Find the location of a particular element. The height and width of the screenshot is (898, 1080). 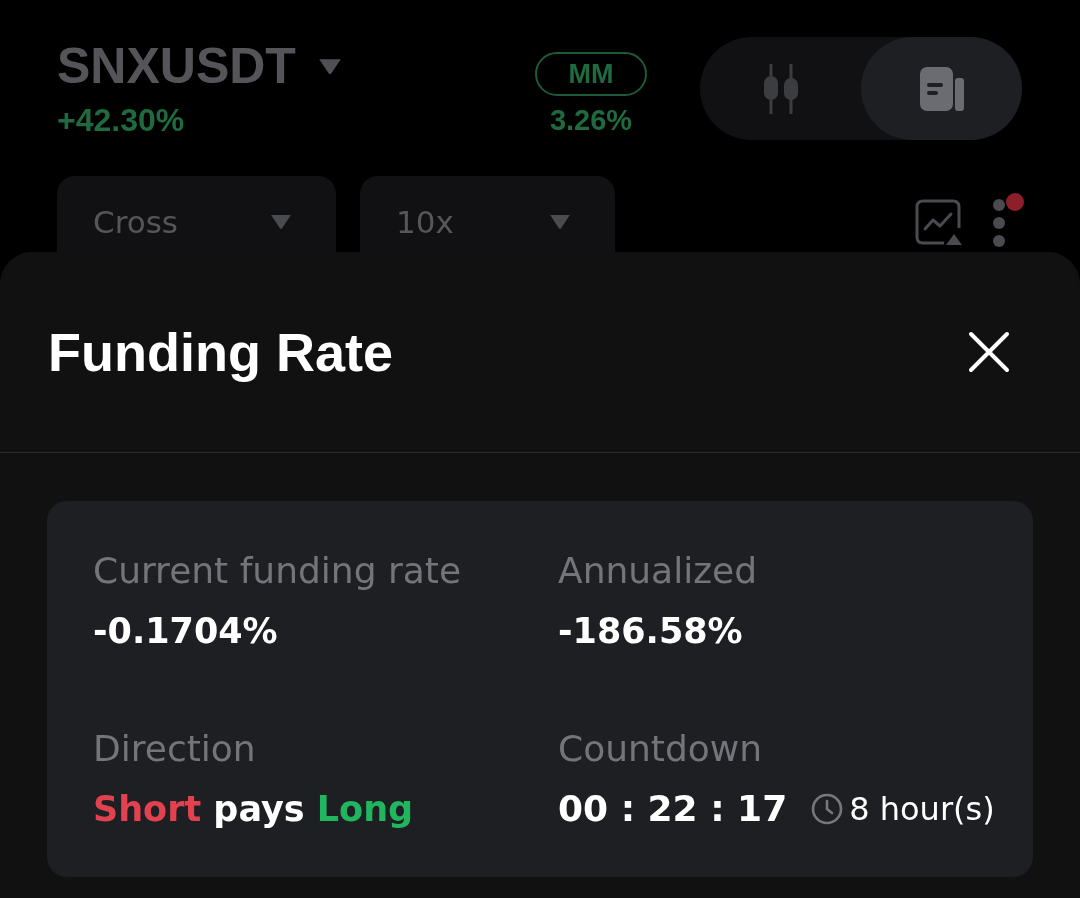

stat-label: Current funding rate is located at coordinates (277, 571).